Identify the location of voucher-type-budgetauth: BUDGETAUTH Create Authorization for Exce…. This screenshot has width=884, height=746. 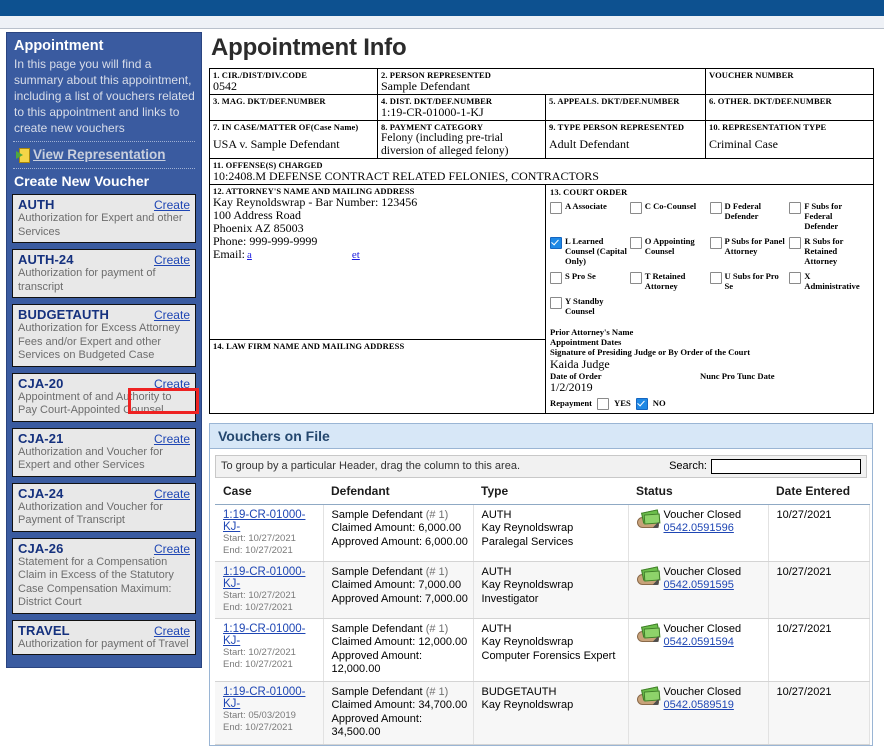
(104, 335).